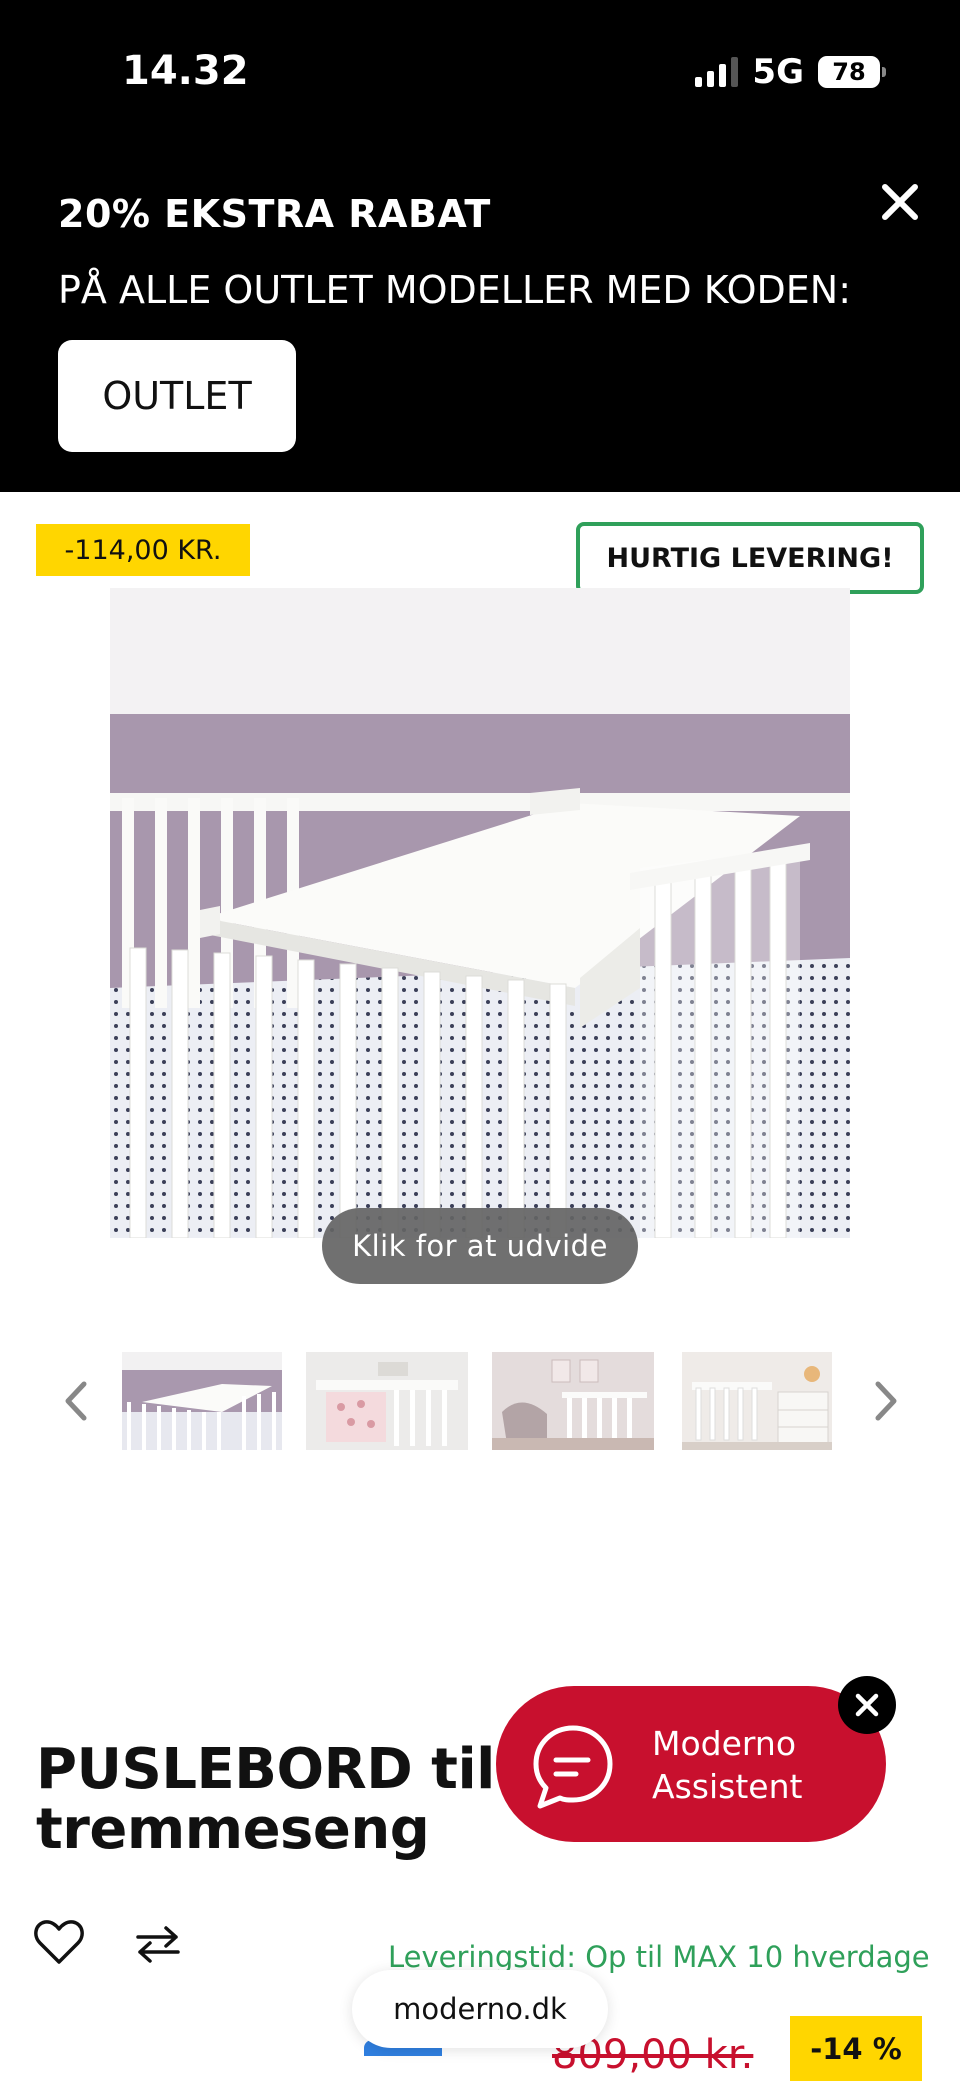 The image size is (960, 2081). I want to click on chat-close-icon, so click(867, 1705).